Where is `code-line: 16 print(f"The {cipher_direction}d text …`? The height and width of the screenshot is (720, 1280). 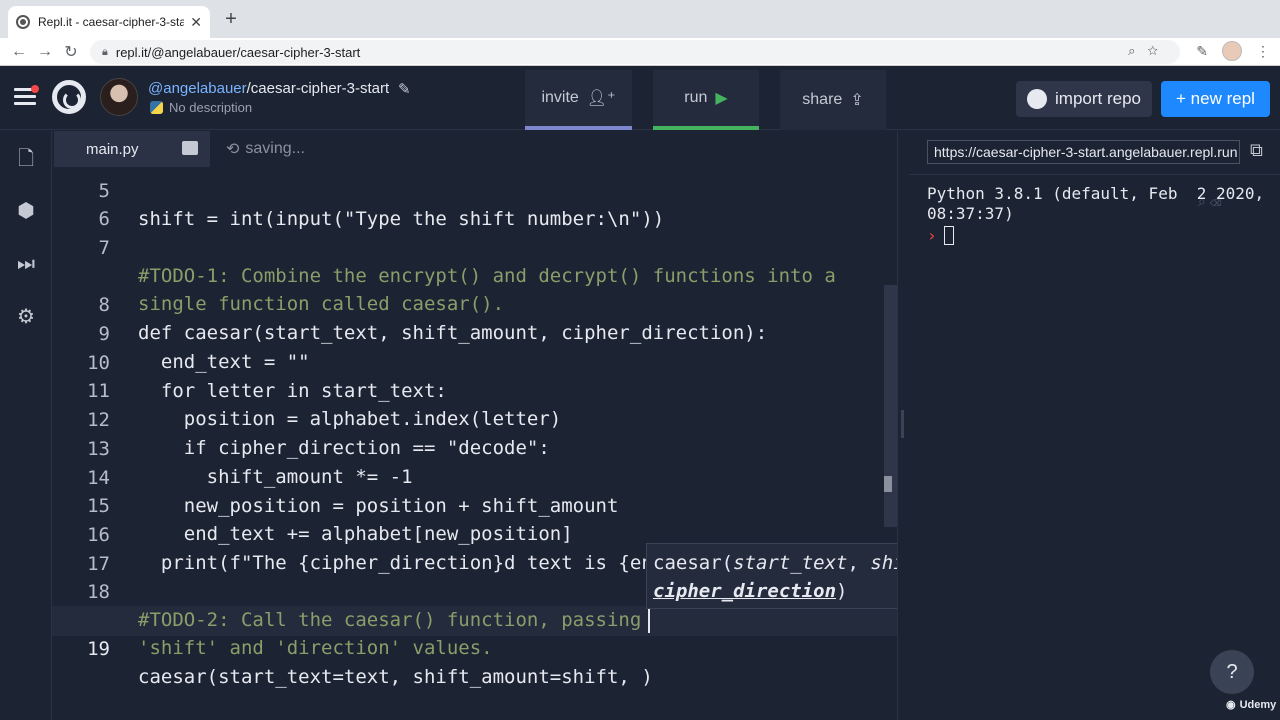 code-line: 16 print(f"The {cipher_direction}d text … is located at coordinates (474, 533).